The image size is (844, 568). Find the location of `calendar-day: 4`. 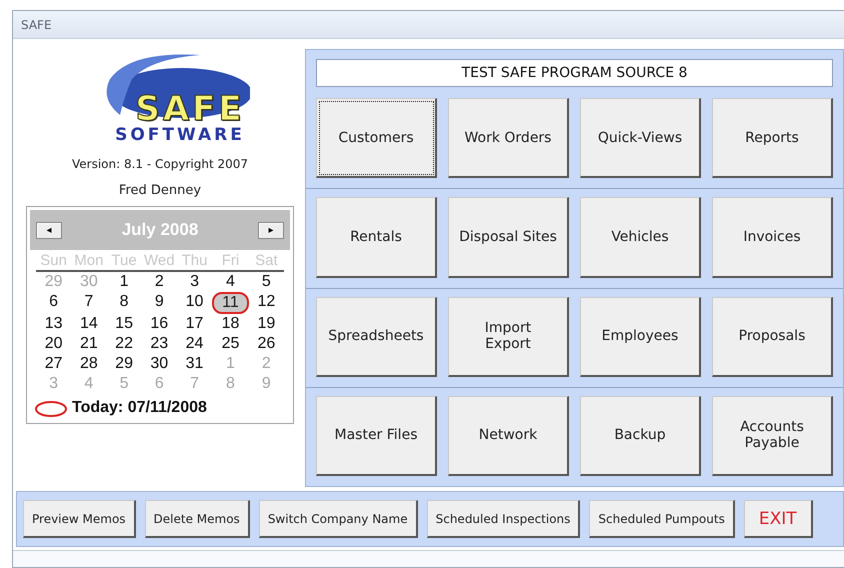

calendar-day: 4 is located at coordinates (230, 282).